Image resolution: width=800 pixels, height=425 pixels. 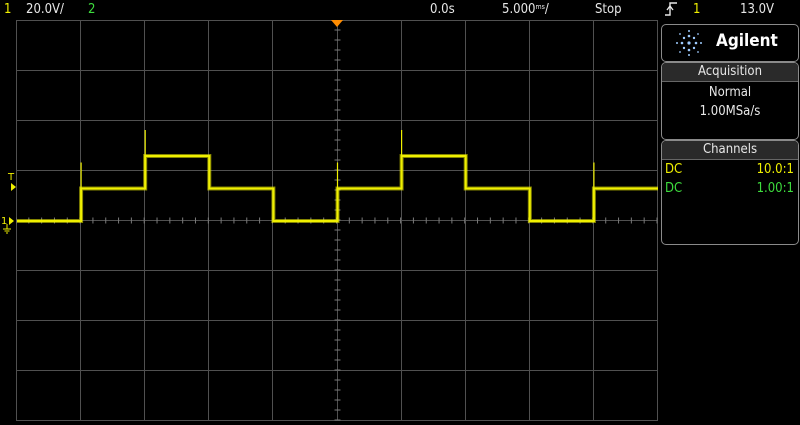 What do you see at coordinates (775, 188) in the screenshot?
I see `channel-2-probe: 1.00:1` at bounding box center [775, 188].